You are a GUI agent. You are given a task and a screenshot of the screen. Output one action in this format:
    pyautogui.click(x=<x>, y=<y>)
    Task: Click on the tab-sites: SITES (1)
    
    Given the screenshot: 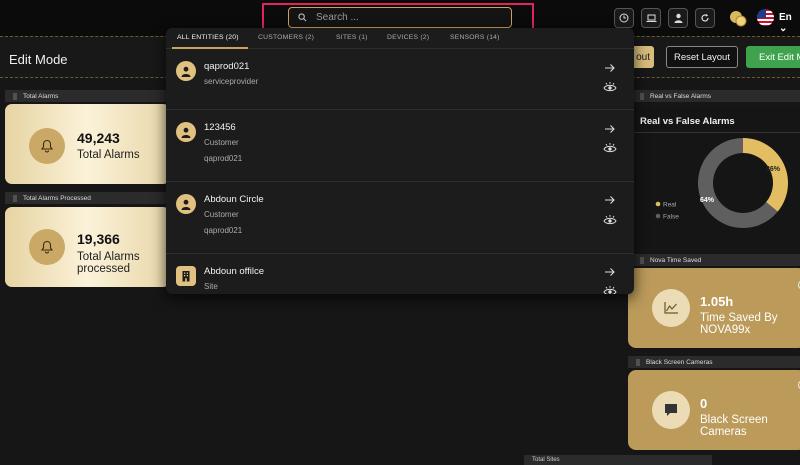 What is the action you would take?
    pyautogui.click(x=352, y=37)
    